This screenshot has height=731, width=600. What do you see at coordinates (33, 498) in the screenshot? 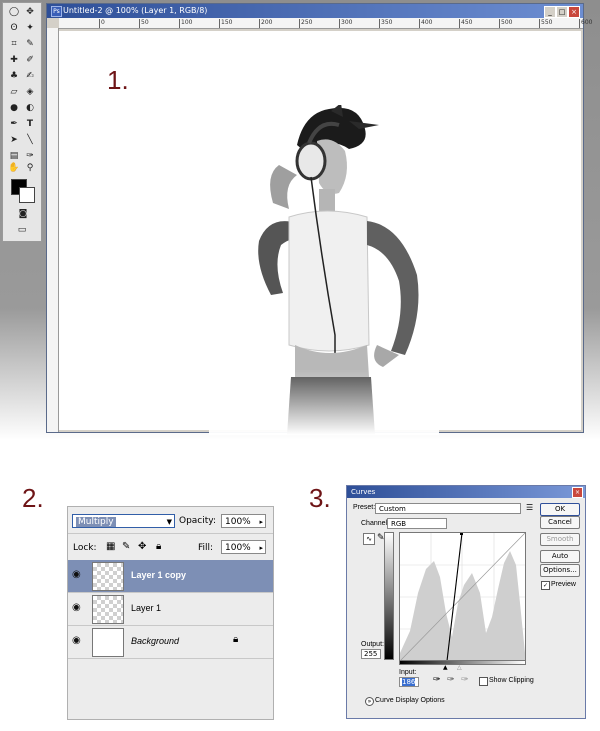
I see `step-2-label: 2.` at bounding box center [33, 498].